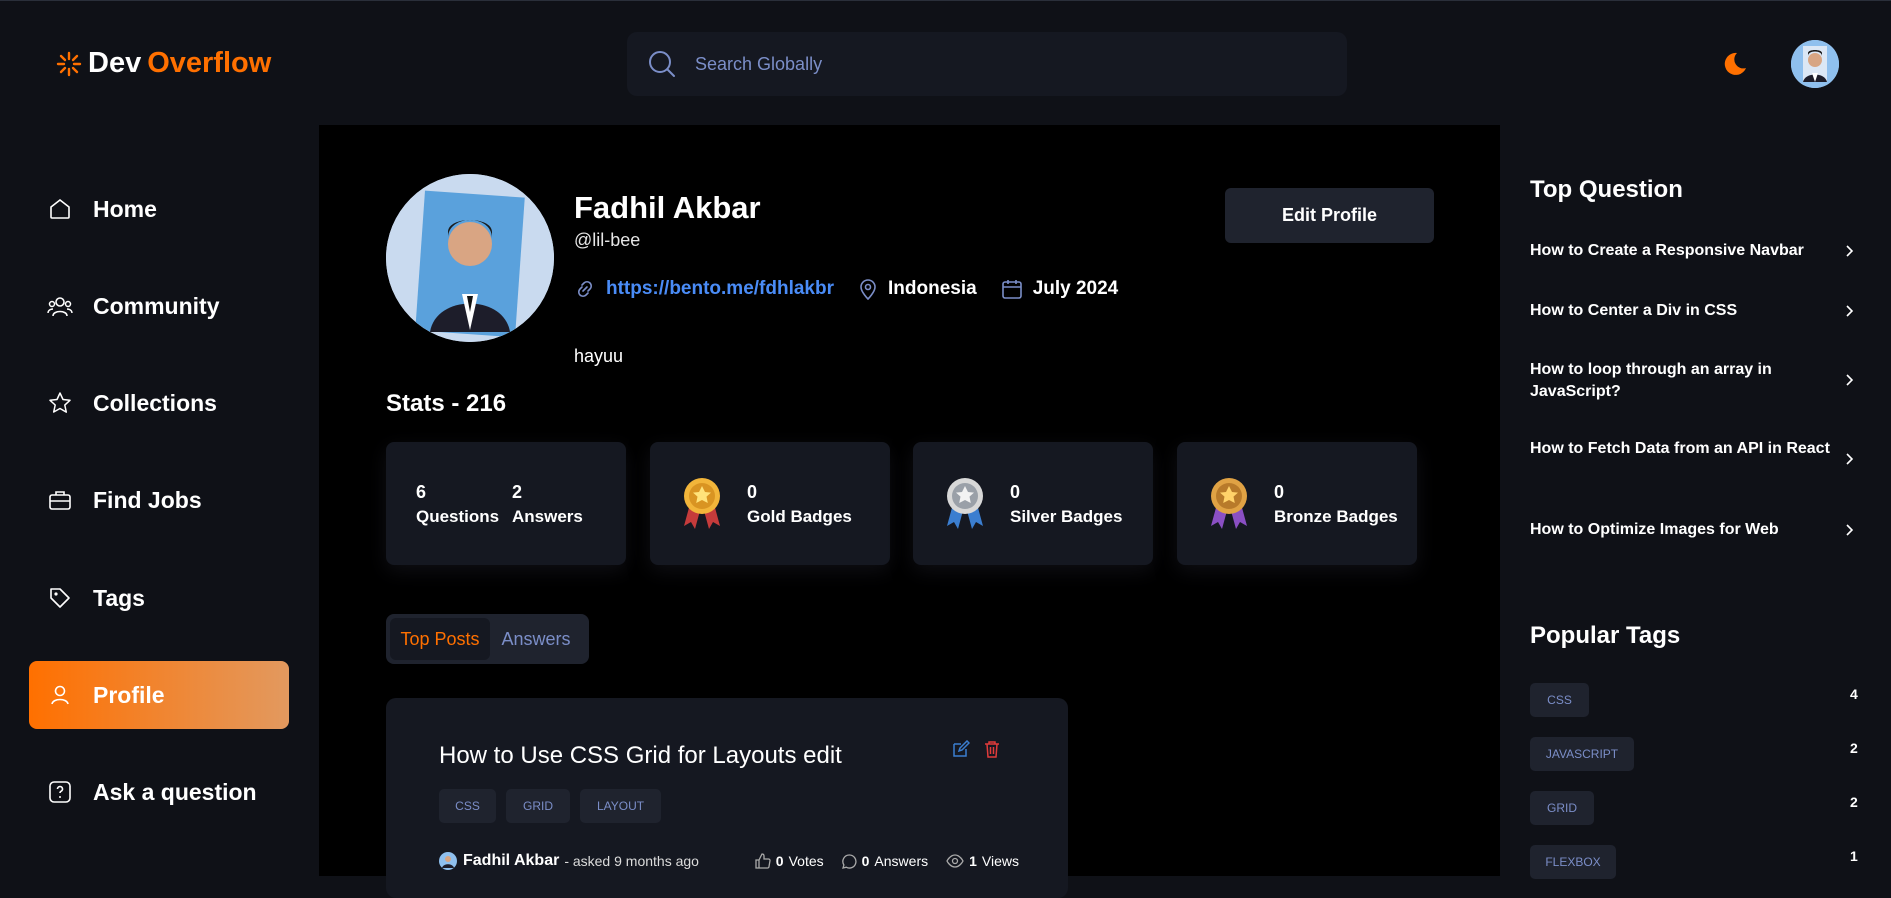  Describe the element at coordinates (1573, 862) in the screenshot. I see `popular-tag: FLEXBOX` at that location.